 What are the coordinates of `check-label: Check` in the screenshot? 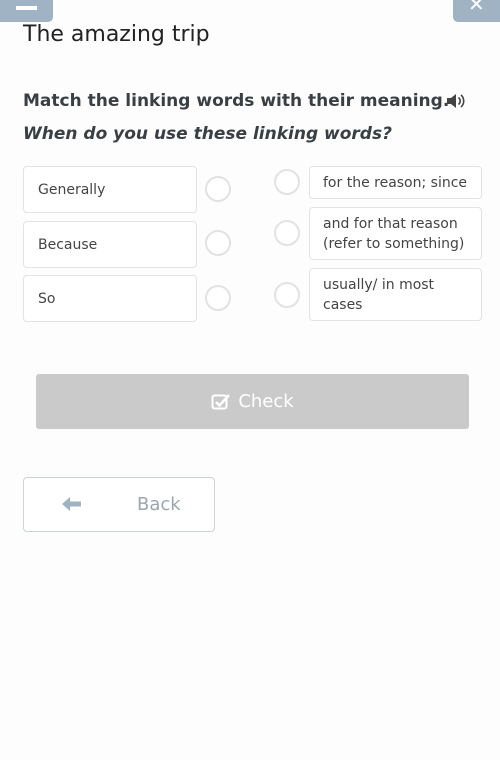 It's located at (266, 401).